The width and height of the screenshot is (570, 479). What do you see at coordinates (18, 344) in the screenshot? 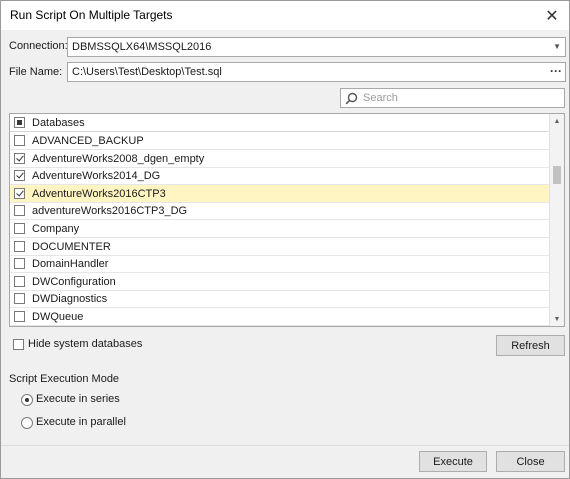
I see `hide-system-databases-checkbox` at bounding box center [18, 344].